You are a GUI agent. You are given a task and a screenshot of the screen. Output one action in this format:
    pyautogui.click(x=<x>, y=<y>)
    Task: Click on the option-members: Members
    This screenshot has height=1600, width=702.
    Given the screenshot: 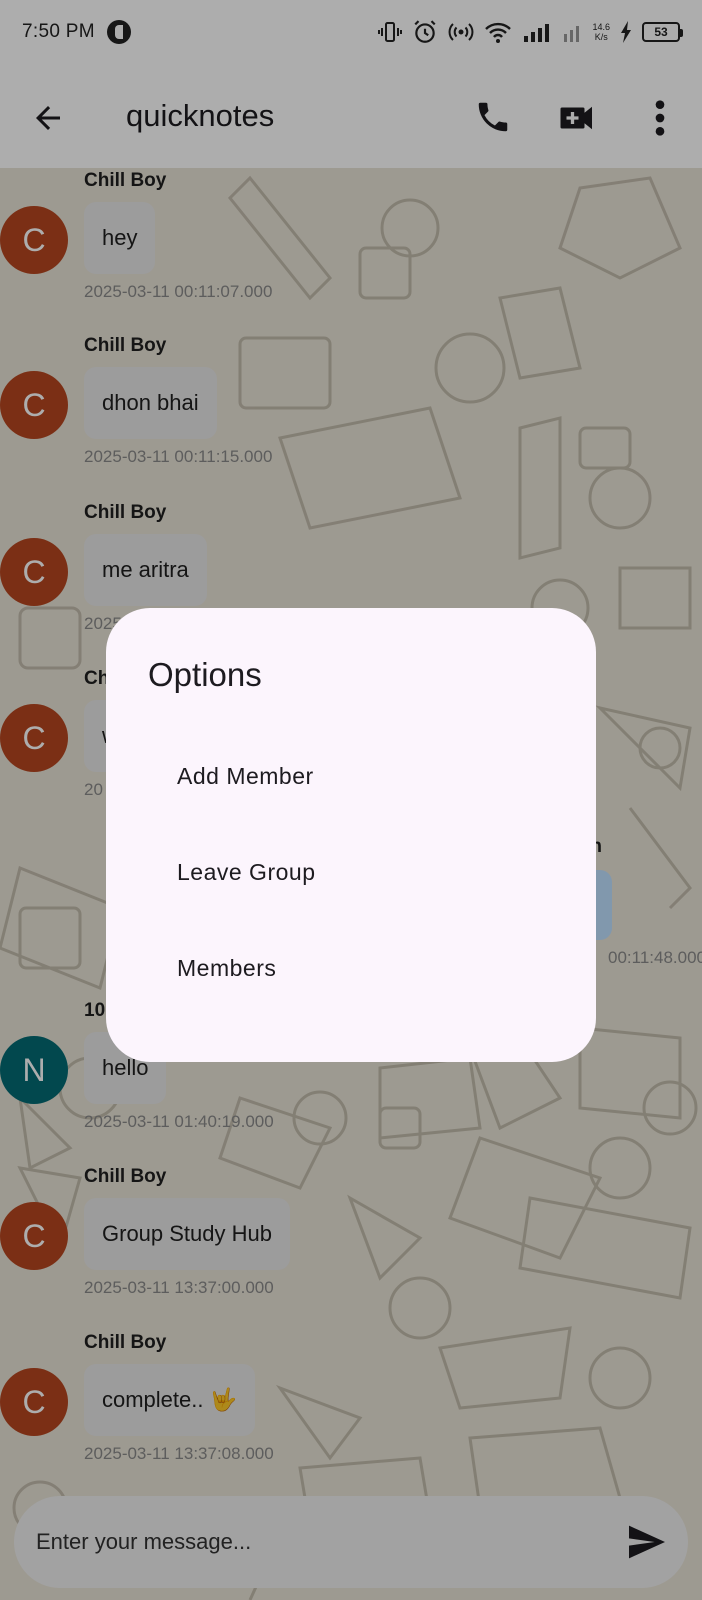 What is the action you would take?
    pyautogui.click(x=351, y=968)
    